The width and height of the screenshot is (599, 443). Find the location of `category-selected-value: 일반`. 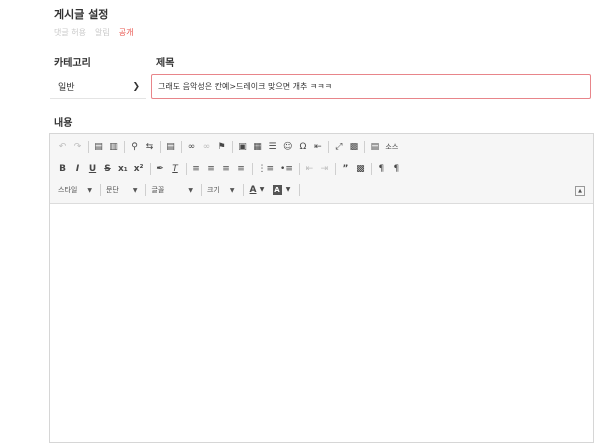

category-selected-value: 일반 is located at coordinates (66, 88).